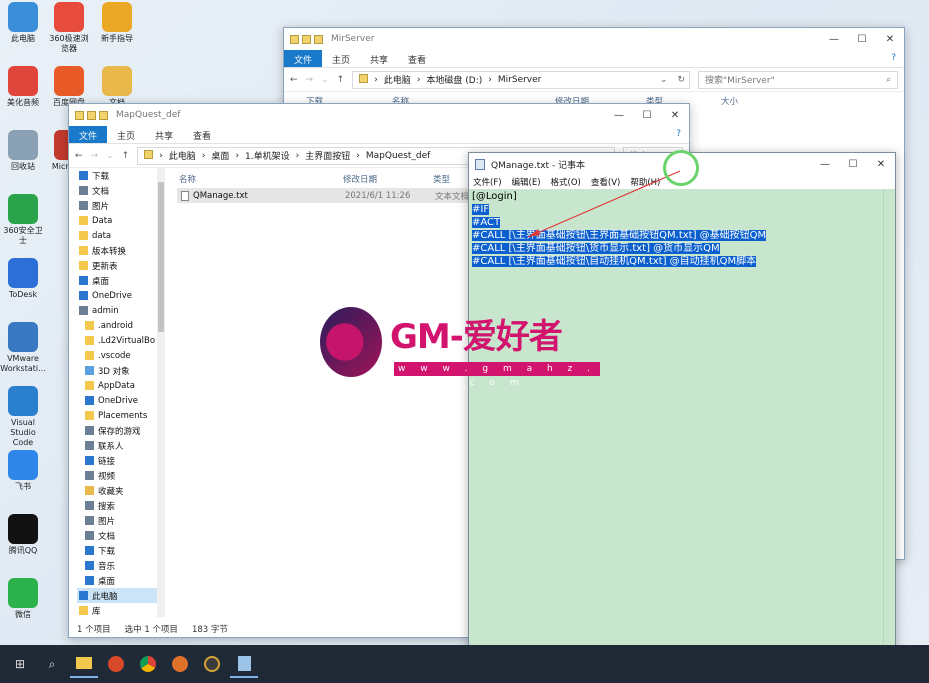  Describe the element at coordinates (121, 415) in the screenshot. I see `nav-item: Placements` at that location.